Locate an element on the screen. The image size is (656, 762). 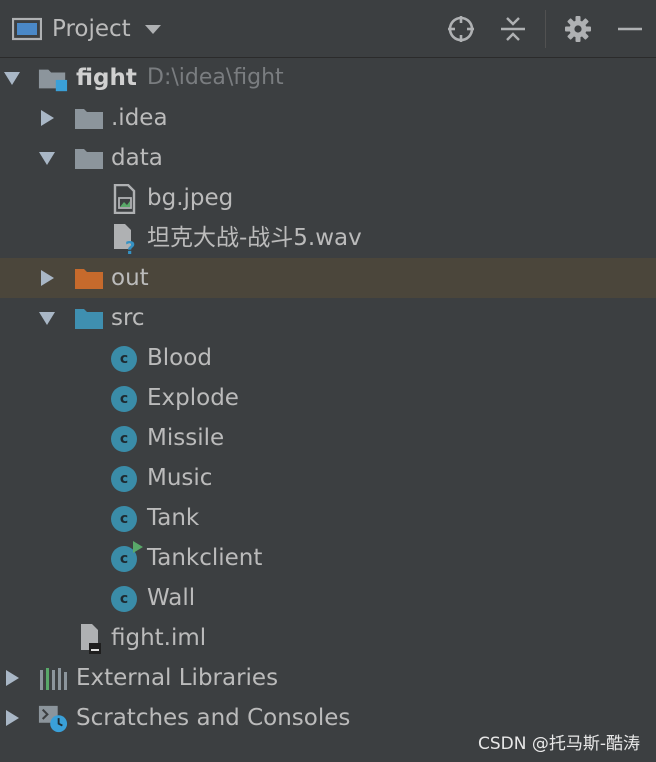
tree-item-label: Scratches and Consoles is located at coordinates (213, 718).